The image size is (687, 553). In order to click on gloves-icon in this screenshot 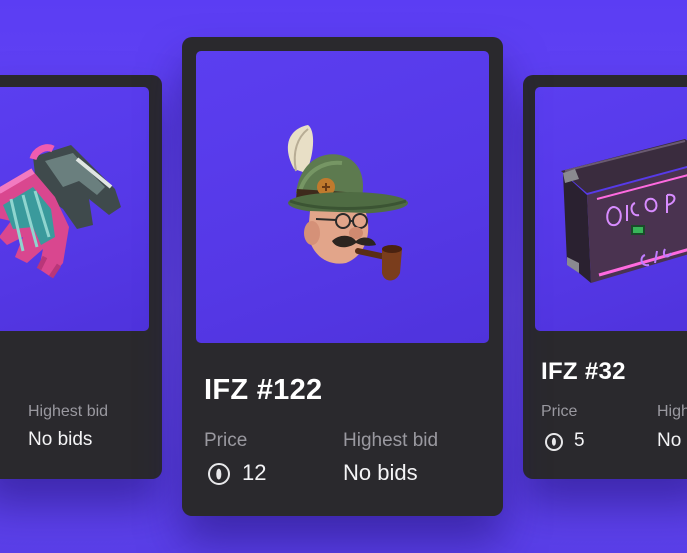, I will do `click(60, 211)`.